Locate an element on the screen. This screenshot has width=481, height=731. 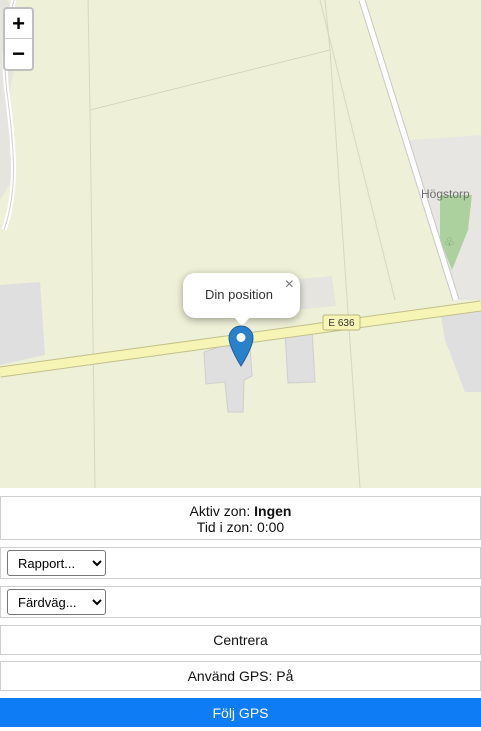
zoom-control: + − is located at coordinates (18, 39).